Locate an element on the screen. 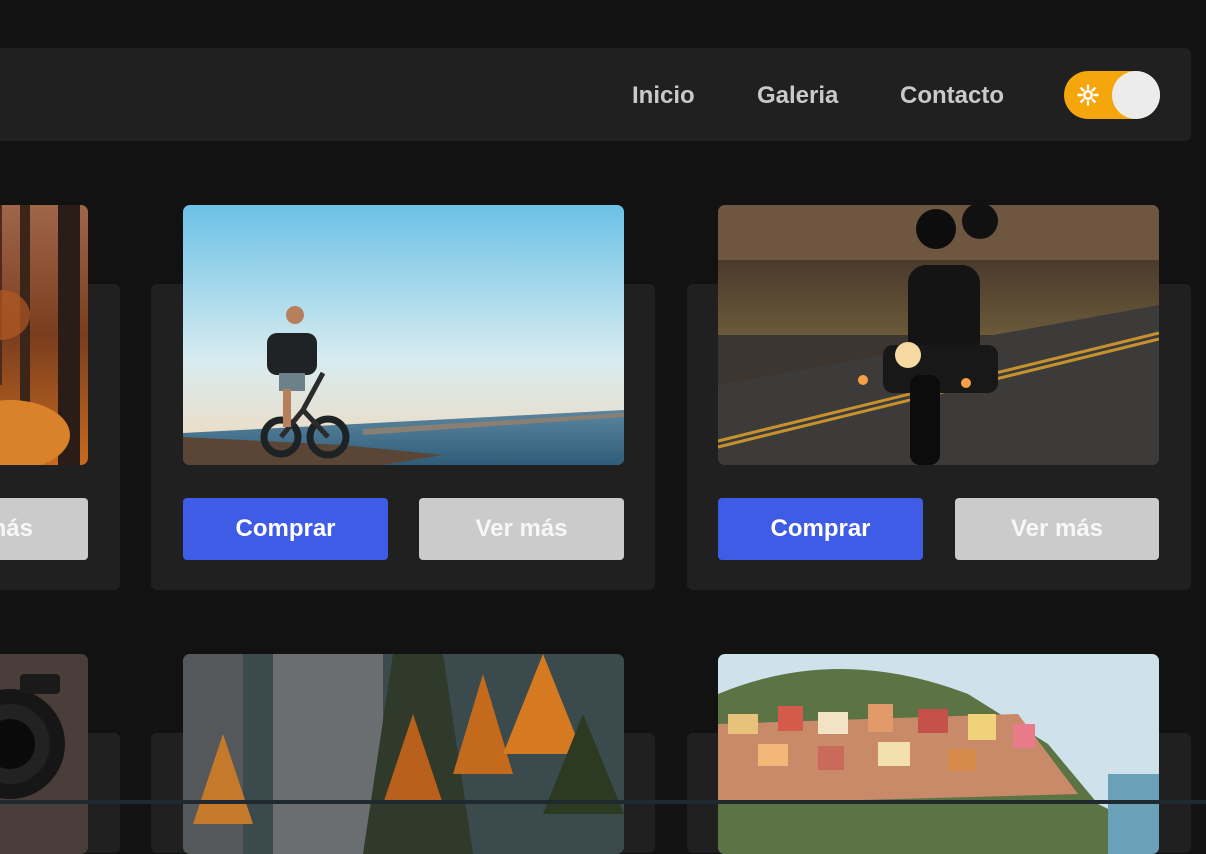  nav-link-inicio: Inicio is located at coordinates (663, 96).